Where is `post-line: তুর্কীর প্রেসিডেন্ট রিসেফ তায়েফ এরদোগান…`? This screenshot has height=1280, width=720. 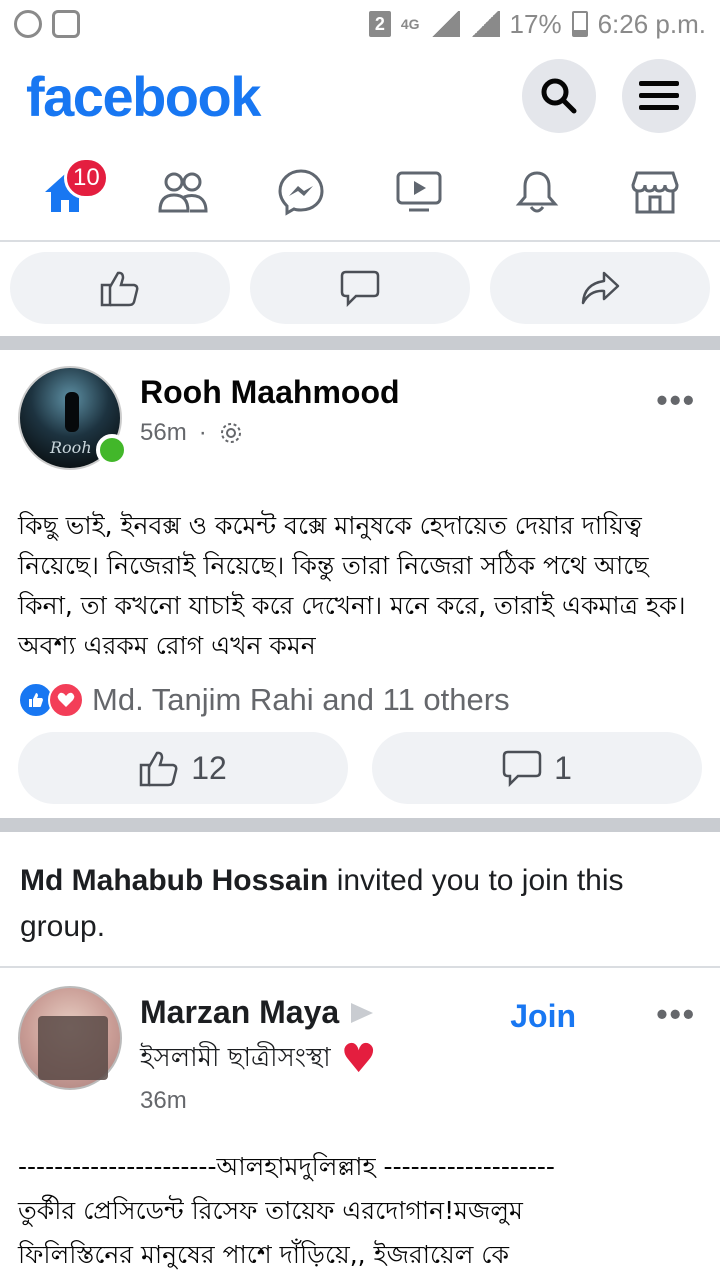
post-line: তুর্কীর প্রেসিডেন্ট রিসেফ তায়েফ এরদোগান… is located at coordinates (270, 1210).